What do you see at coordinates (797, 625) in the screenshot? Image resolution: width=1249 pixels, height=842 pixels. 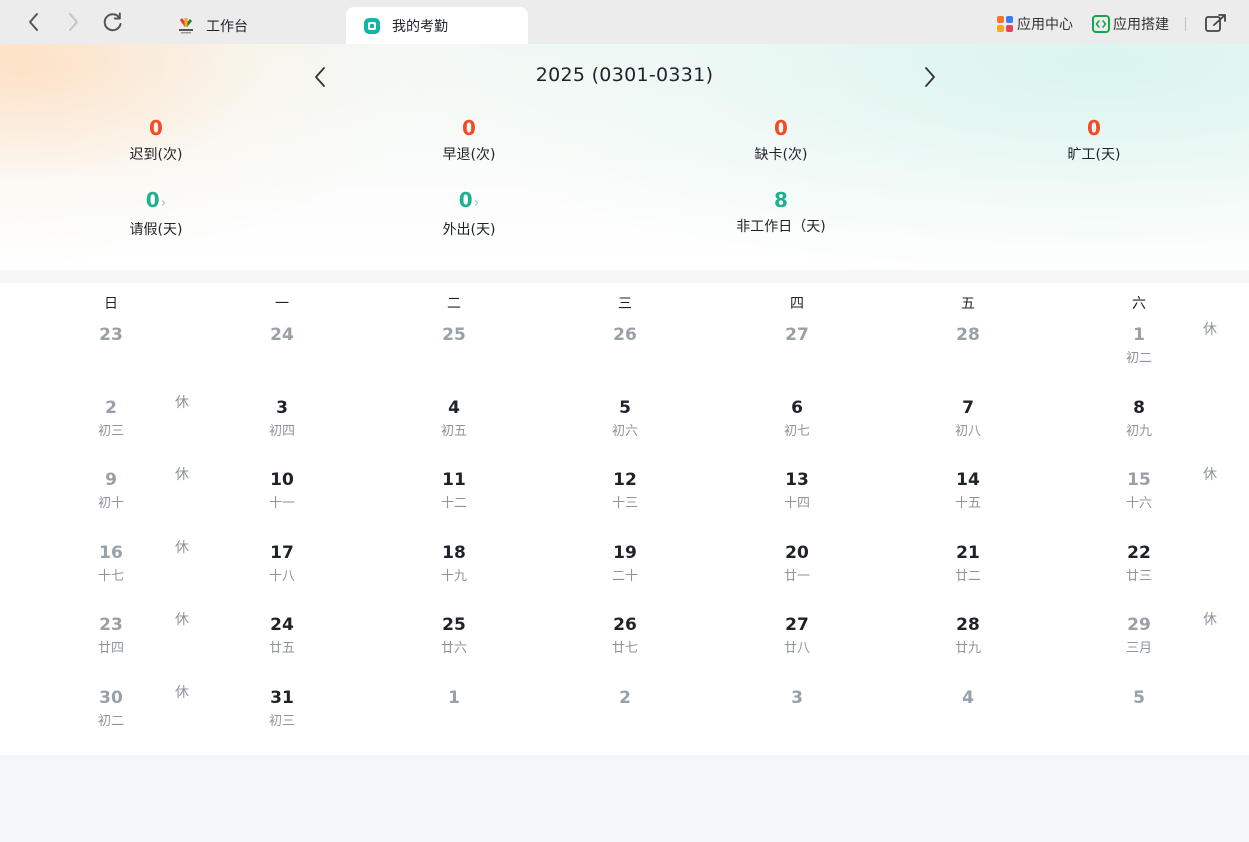 I see `day-number: 27` at bounding box center [797, 625].